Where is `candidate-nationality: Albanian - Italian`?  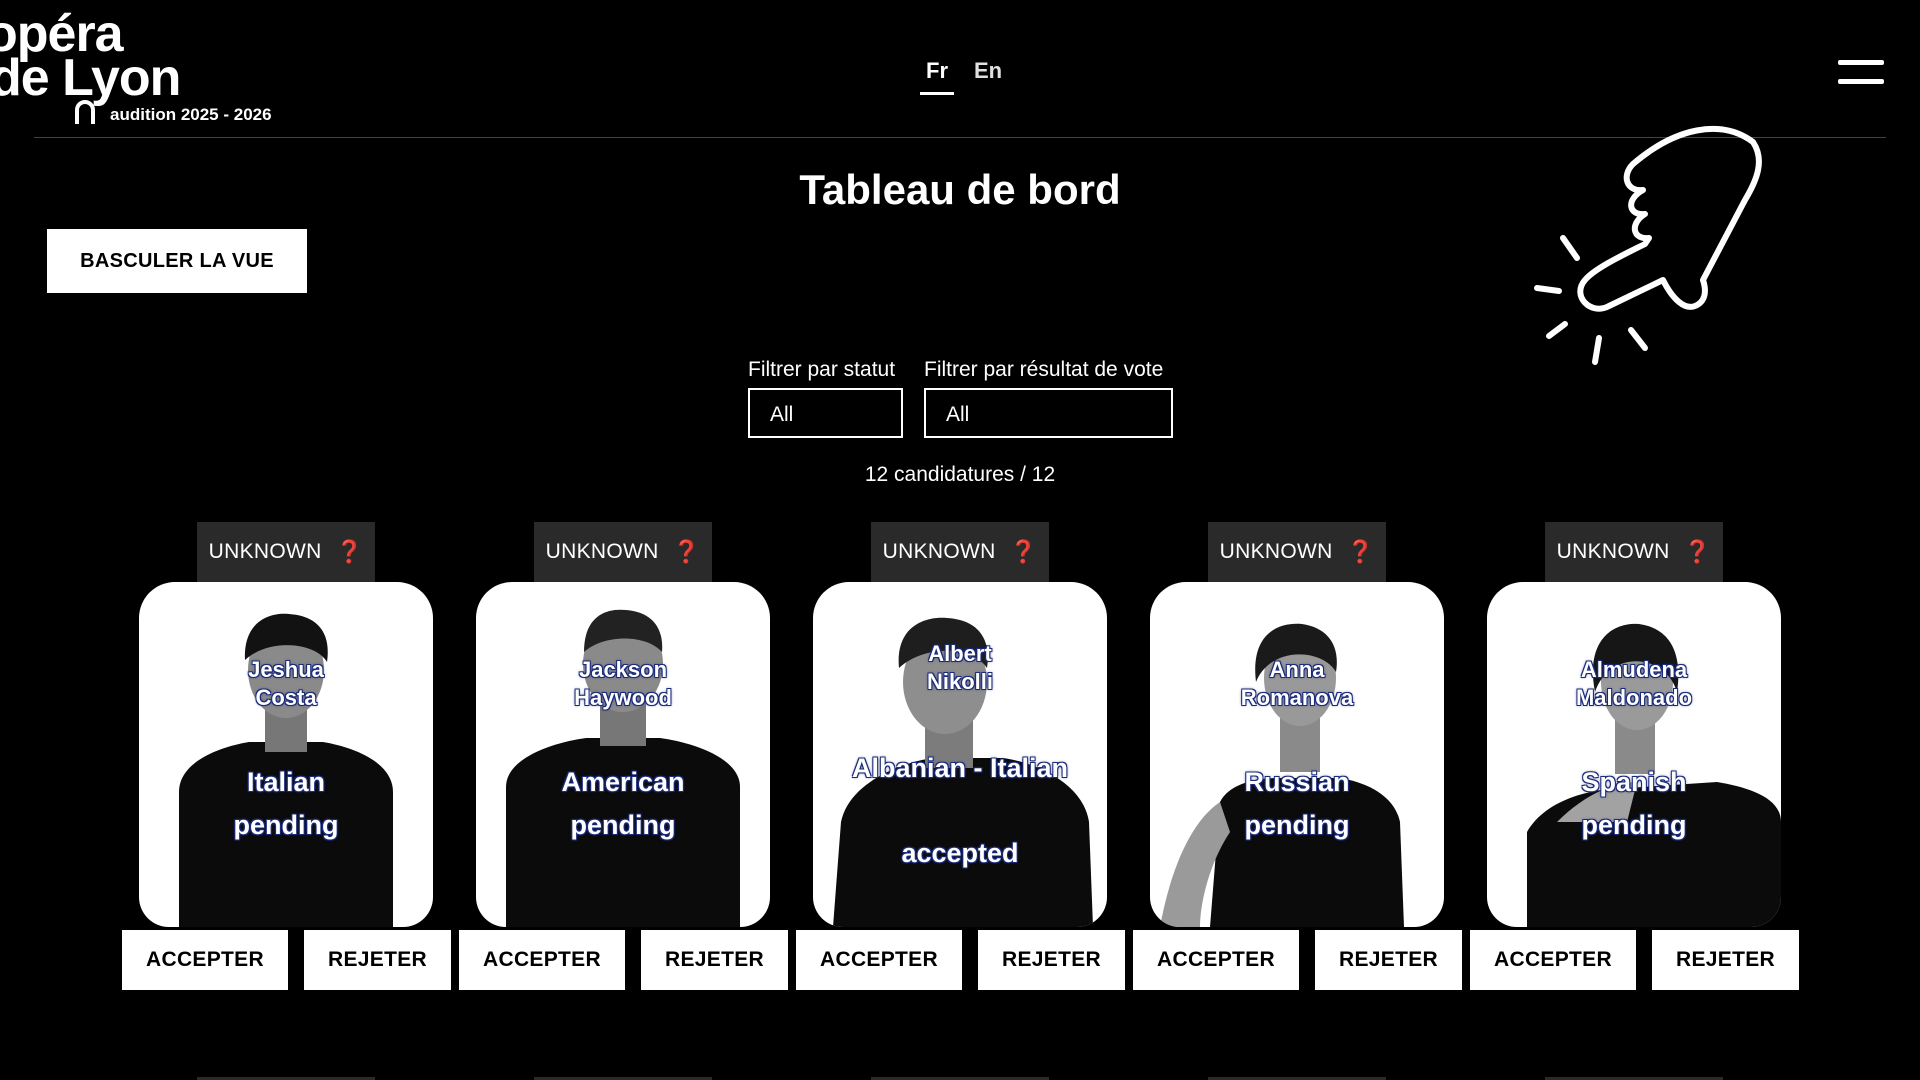
candidate-nationality: Albanian - Italian is located at coordinates (960, 768).